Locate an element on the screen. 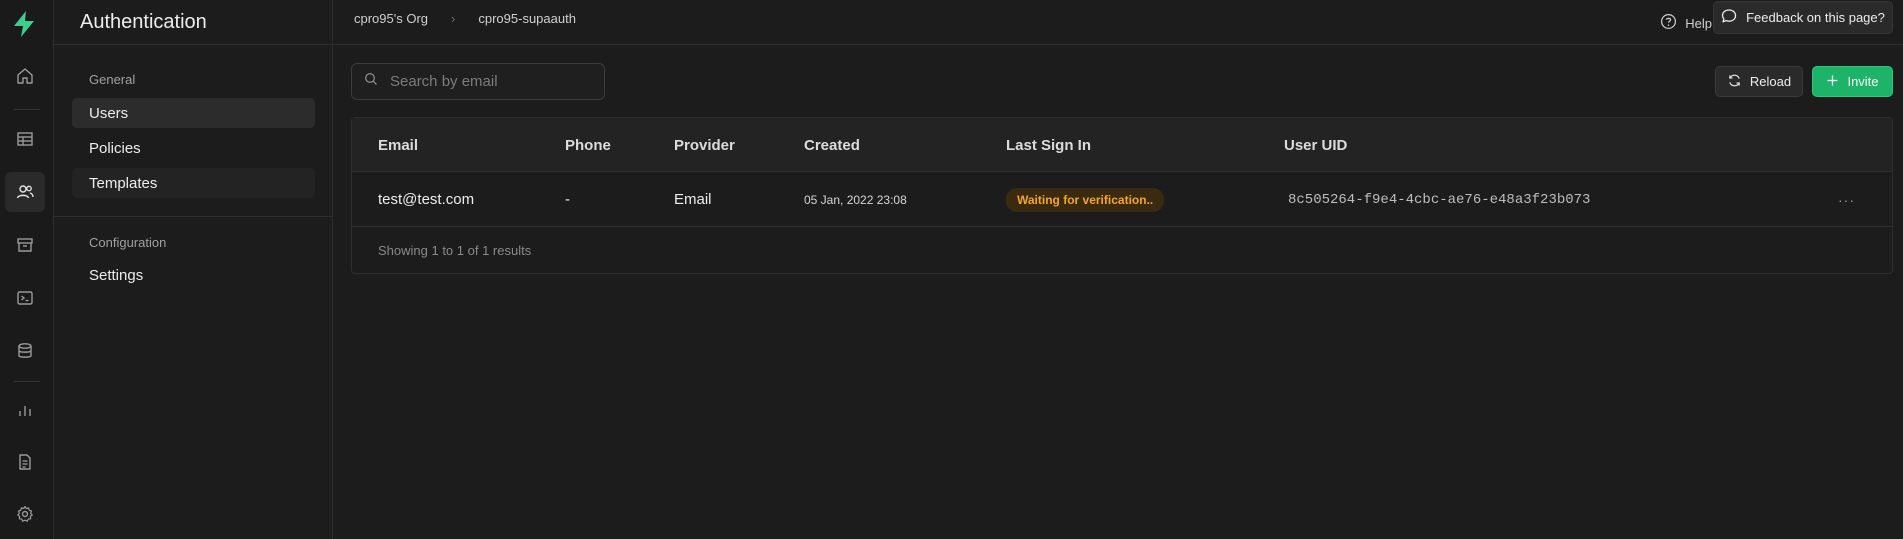  cell-user-uid: 8c505264-f9e4-4cbc-ae76-e48a3f23b073 is located at coordinates (1439, 199).